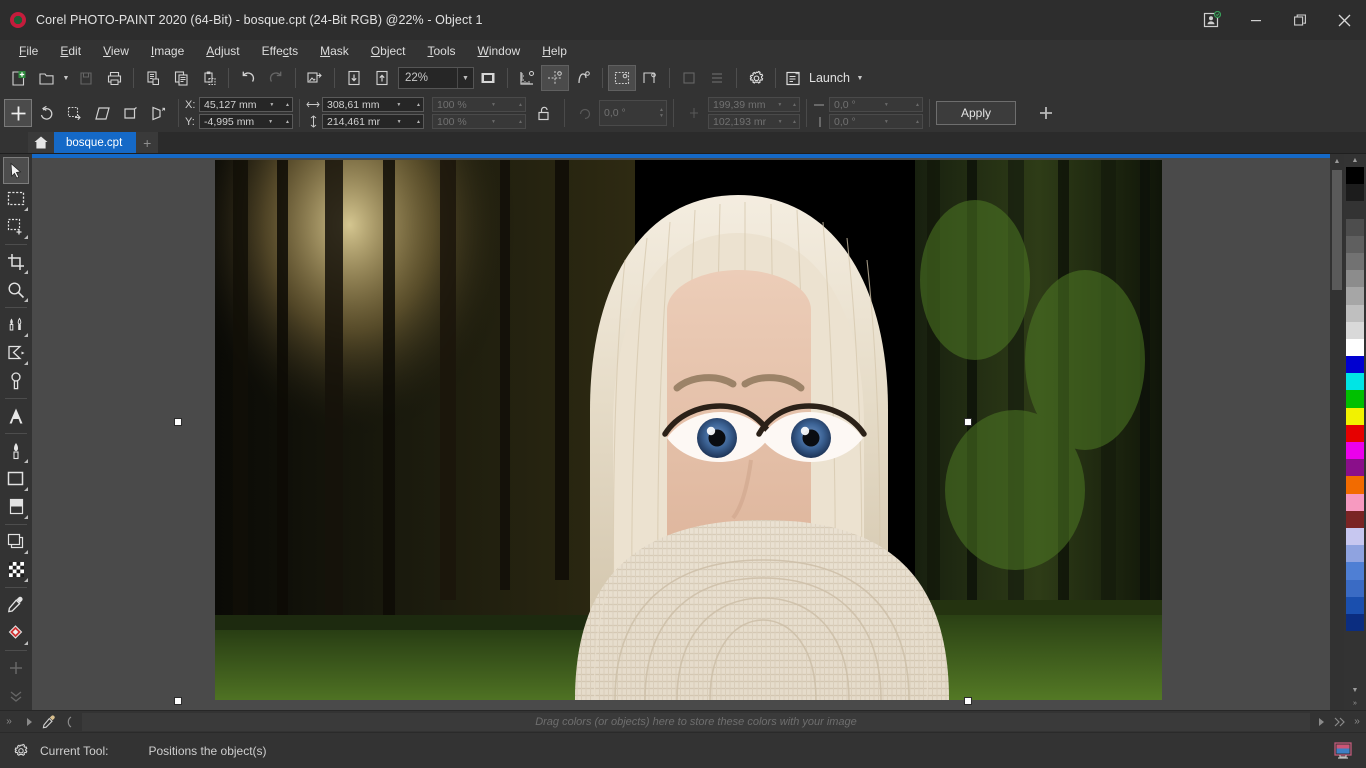  Describe the element at coordinates (16, 352) in the screenshot. I see `effect-tool` at that location.